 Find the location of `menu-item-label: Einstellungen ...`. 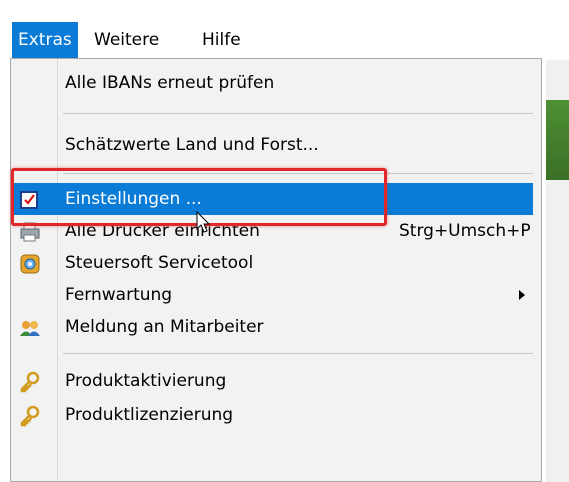

menu-item-label: Einstellungen ... is located at coordinates (133, 199).